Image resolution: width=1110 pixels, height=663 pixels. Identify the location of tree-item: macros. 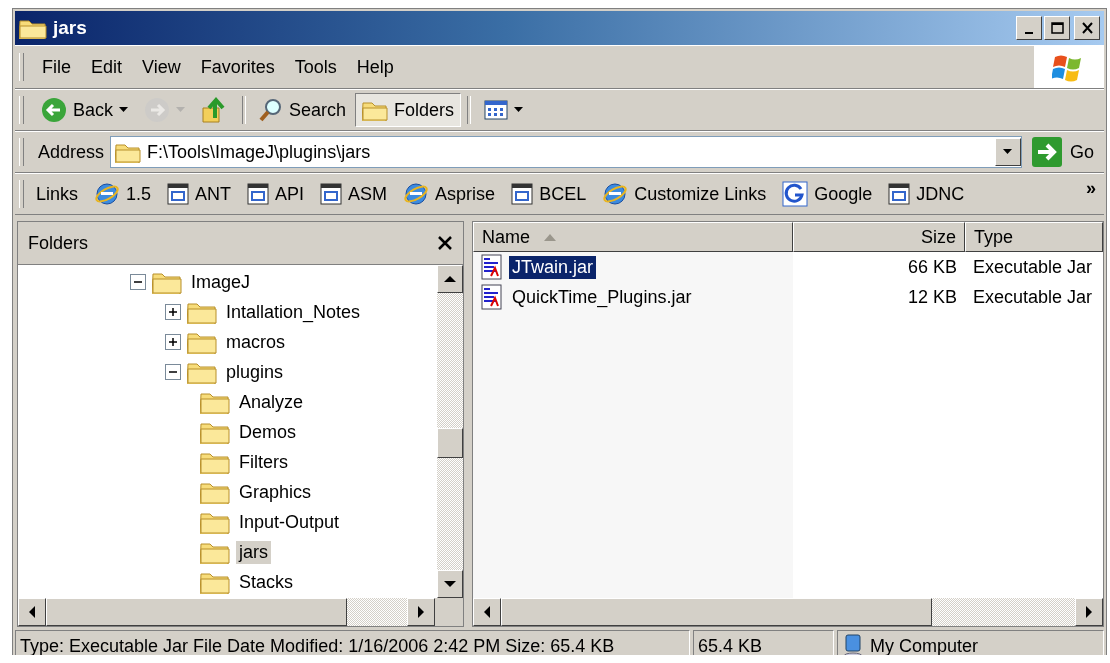
(255, 342).